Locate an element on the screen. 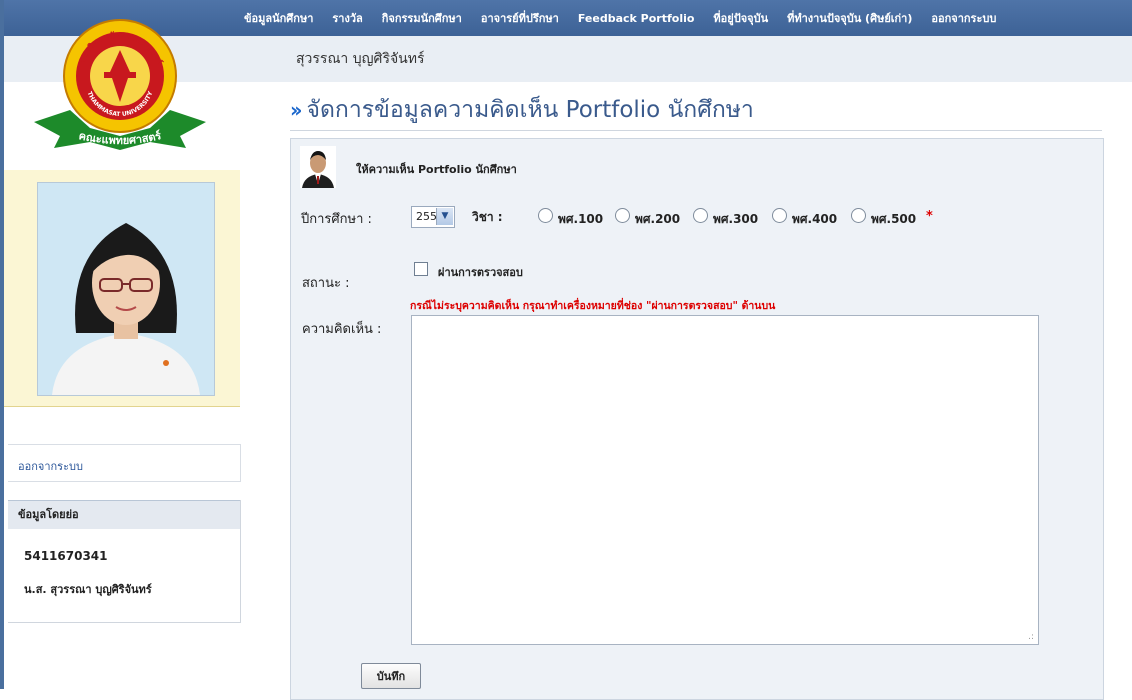 The image size is (1132, 700). nav-advisor: อาจารย์ที่ปรึกษา is located at coordinates (520, 18).